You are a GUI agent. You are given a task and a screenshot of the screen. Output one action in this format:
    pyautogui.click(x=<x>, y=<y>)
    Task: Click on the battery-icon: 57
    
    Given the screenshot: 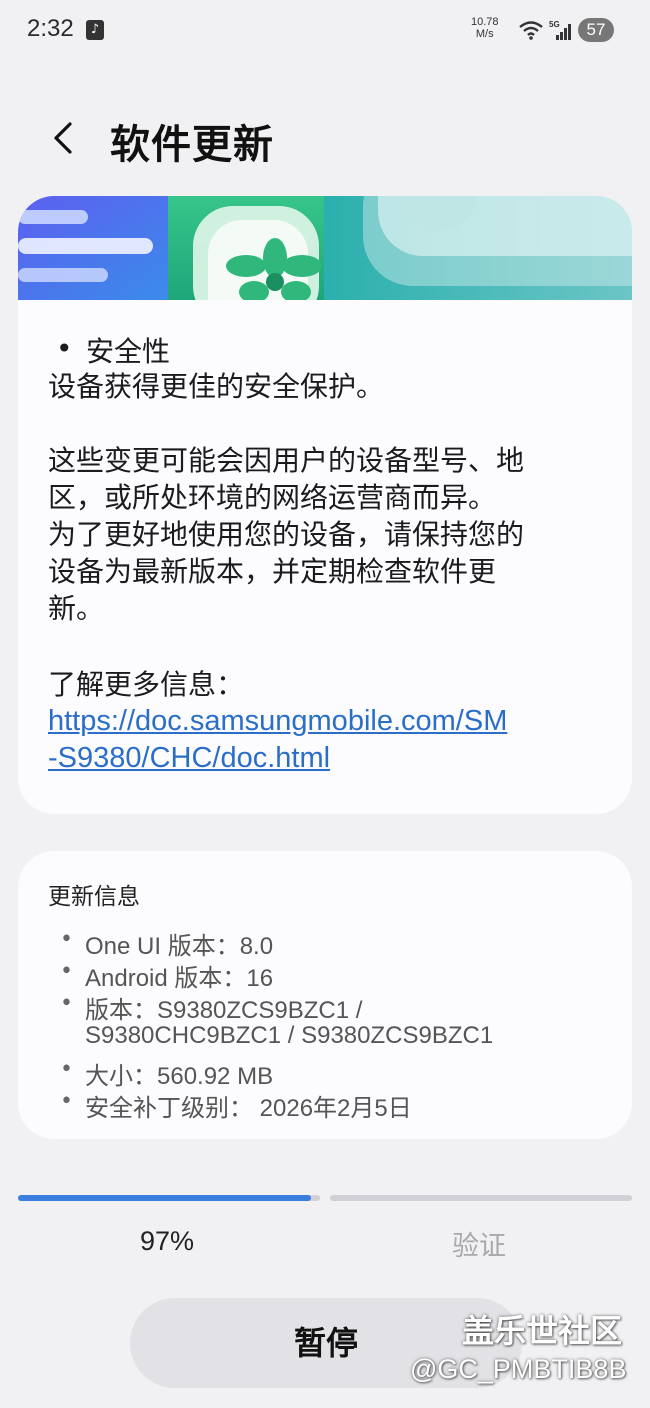 What is the action you would take?
    pyautogui.click(x=596, y=30)
    